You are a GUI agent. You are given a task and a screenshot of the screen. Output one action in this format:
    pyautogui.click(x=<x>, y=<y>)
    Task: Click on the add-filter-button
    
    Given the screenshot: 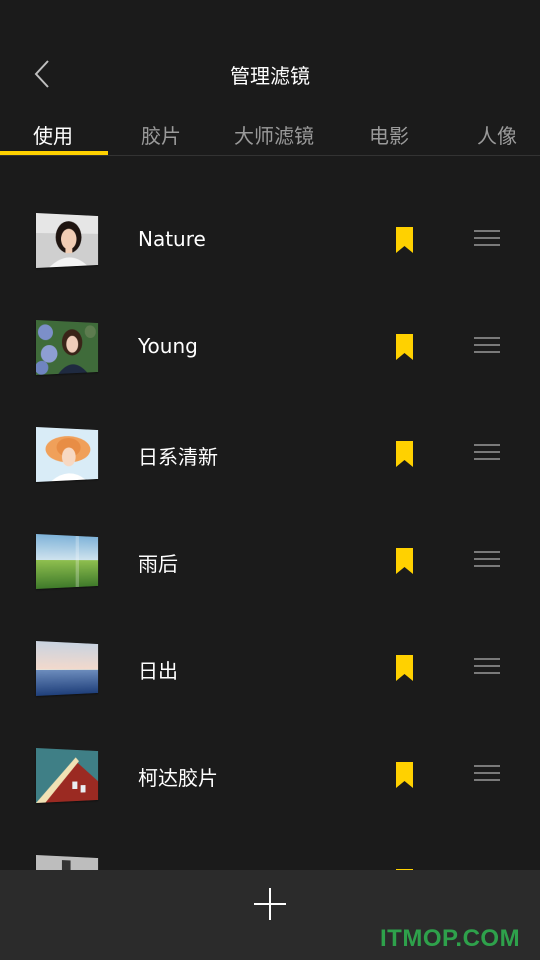 What is the action you would take?
    pyautogui.click(x=270, y=904)
    